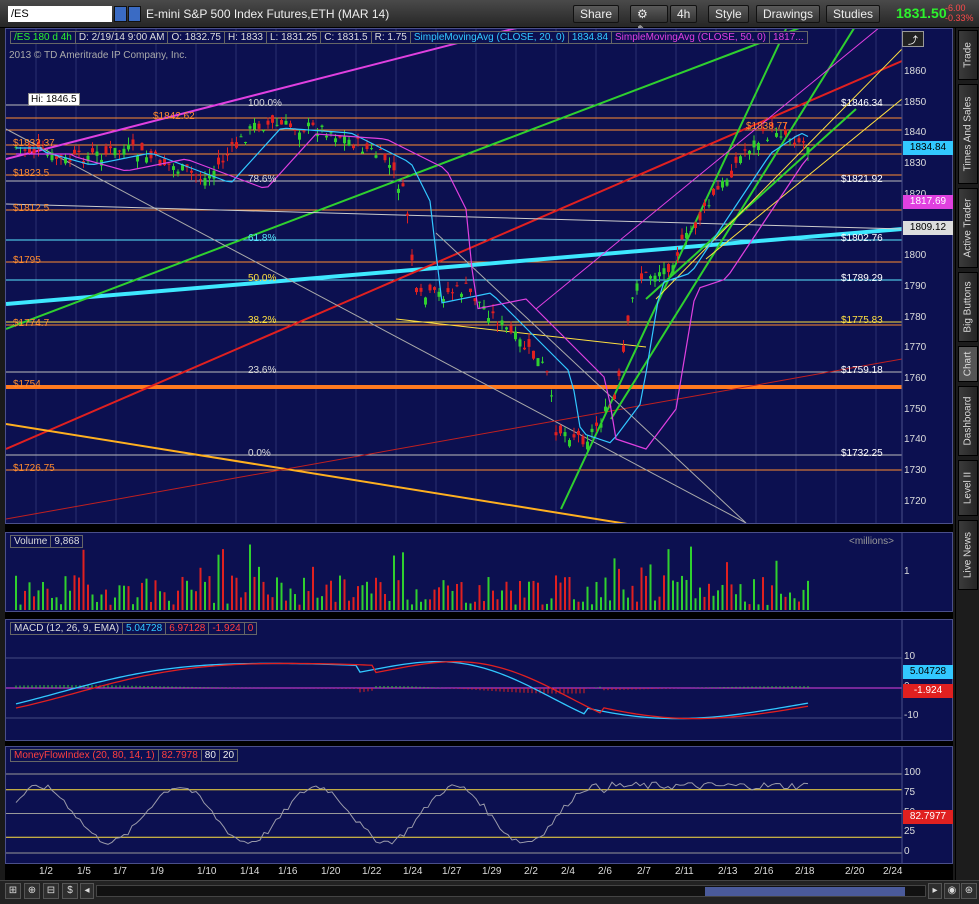  Describe the element at coordinates (805, 891) in the screenshot. I see `scrollbar-thumb` at that location.